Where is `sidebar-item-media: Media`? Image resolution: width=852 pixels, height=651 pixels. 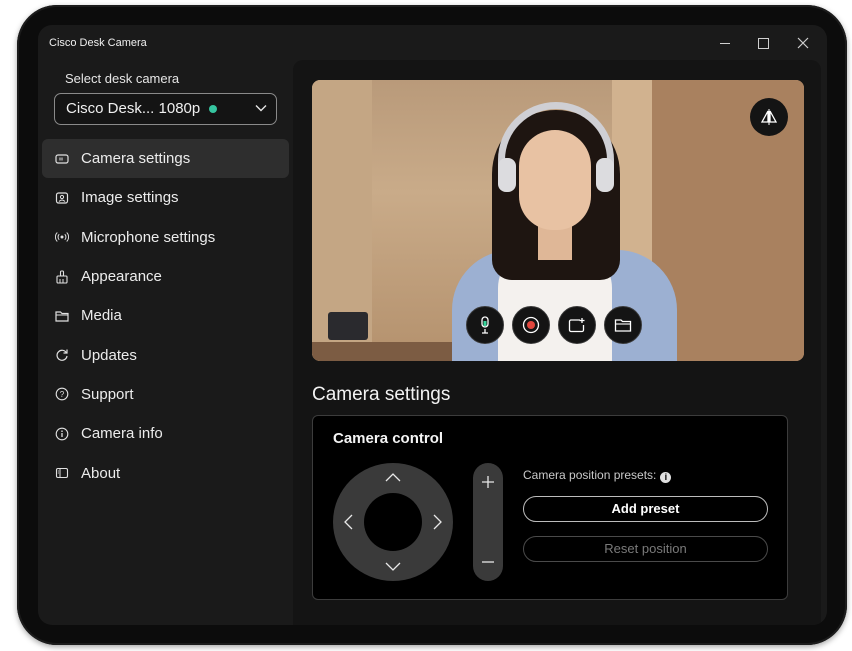 sidebar-item-media: Media is located at coordinates (165, 315).